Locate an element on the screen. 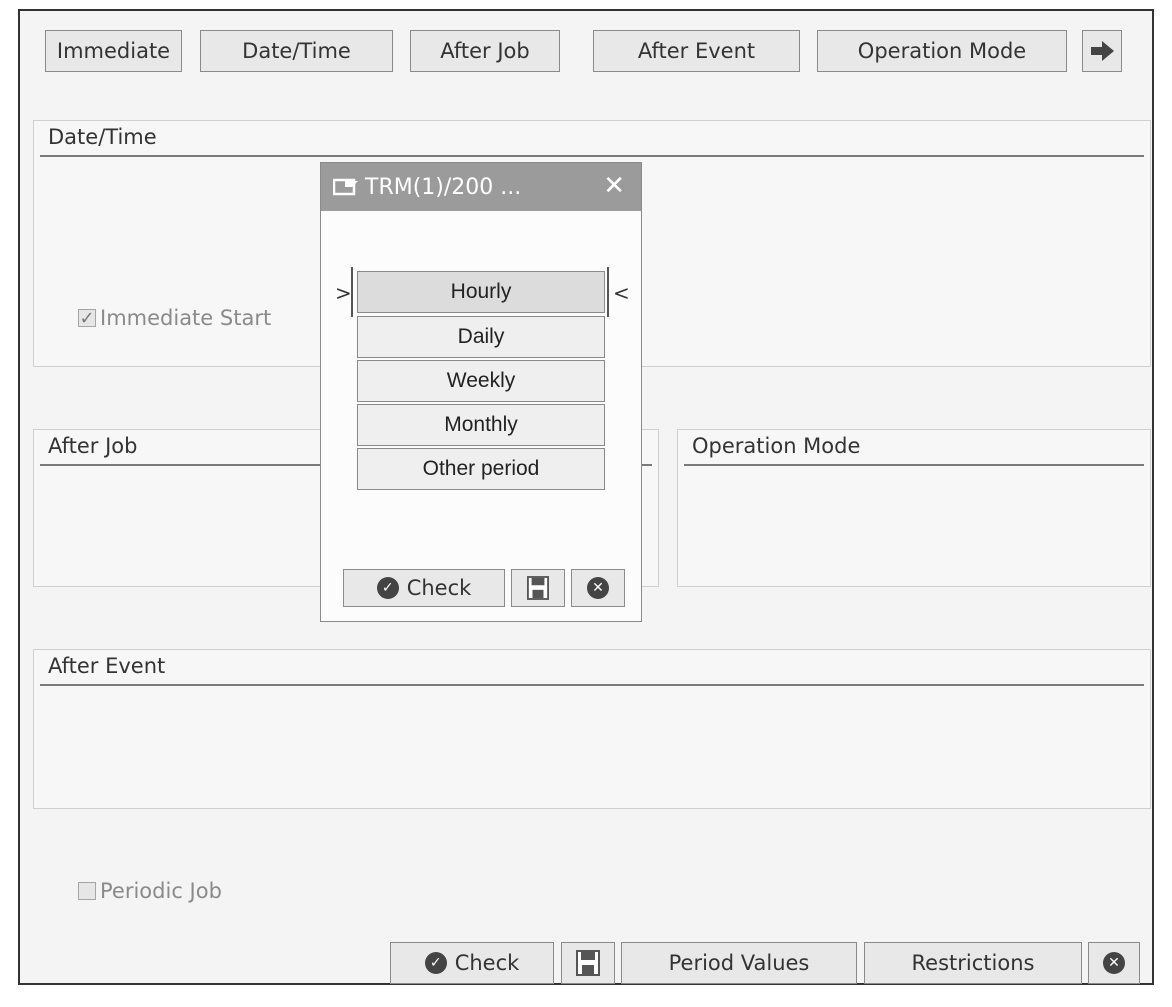 This screenshot has height=1007, width=1172. dialog-title-bar: TRM(1)/200 ... ✕ is located at coordinates (481, 187).